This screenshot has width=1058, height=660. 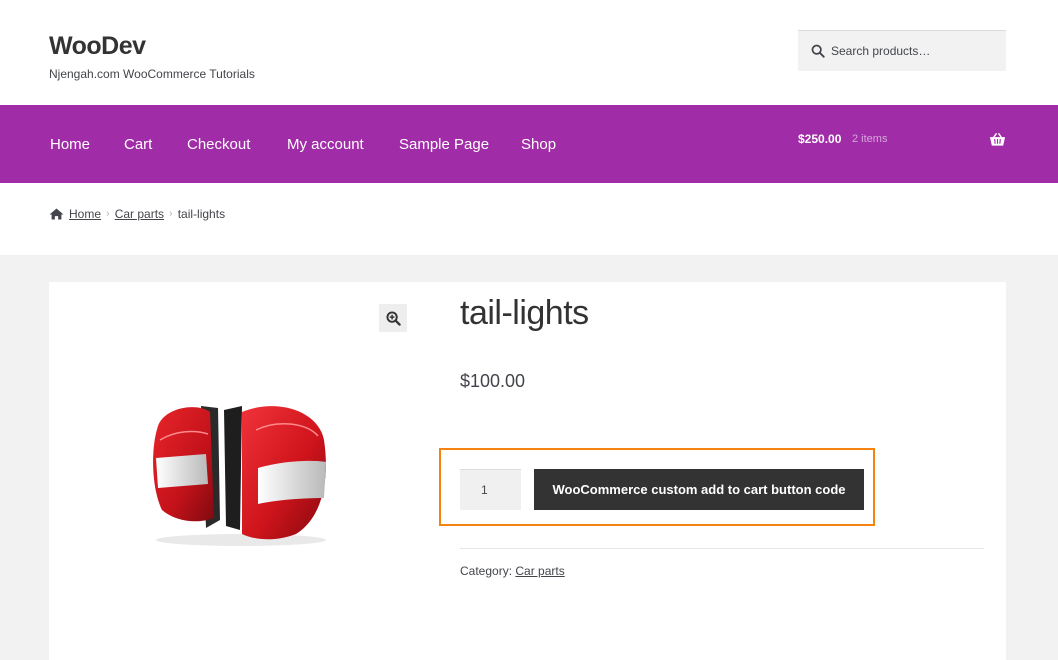 What do you see at coordinates (819, 139) in the screenshot?
I see `cart-total: $250.00` at bounding box center [819, 139].